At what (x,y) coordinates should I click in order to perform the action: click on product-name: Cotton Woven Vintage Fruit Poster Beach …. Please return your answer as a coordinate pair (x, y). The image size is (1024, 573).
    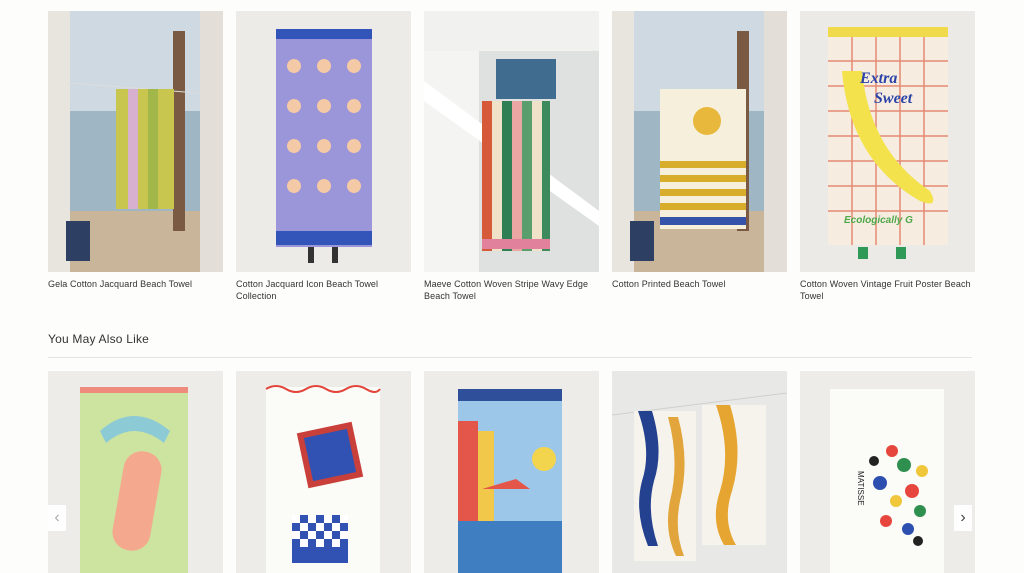
    Looking at the image, I should click on (887, 290).